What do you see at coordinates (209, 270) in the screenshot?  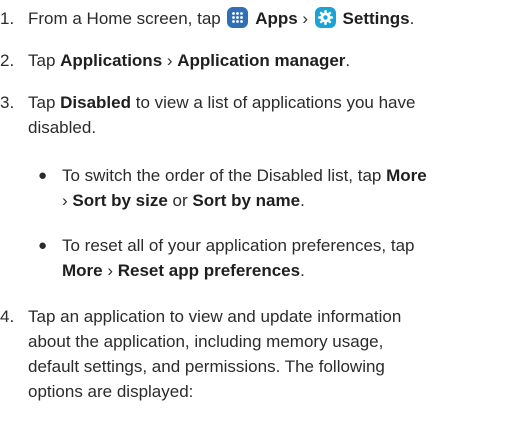 I see `reset-app-preferences-label: Reset app preferences` at bounding box center [209, 270].